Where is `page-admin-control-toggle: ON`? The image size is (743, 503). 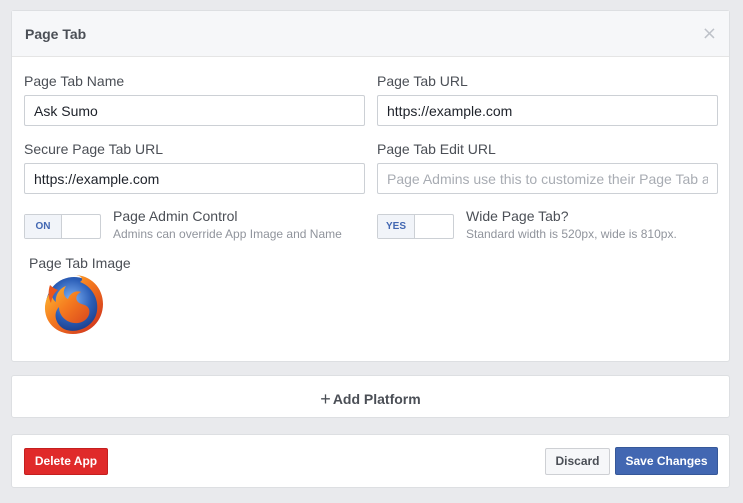 page-admin-control-toggle: ON is located at coordinates (62, 226).